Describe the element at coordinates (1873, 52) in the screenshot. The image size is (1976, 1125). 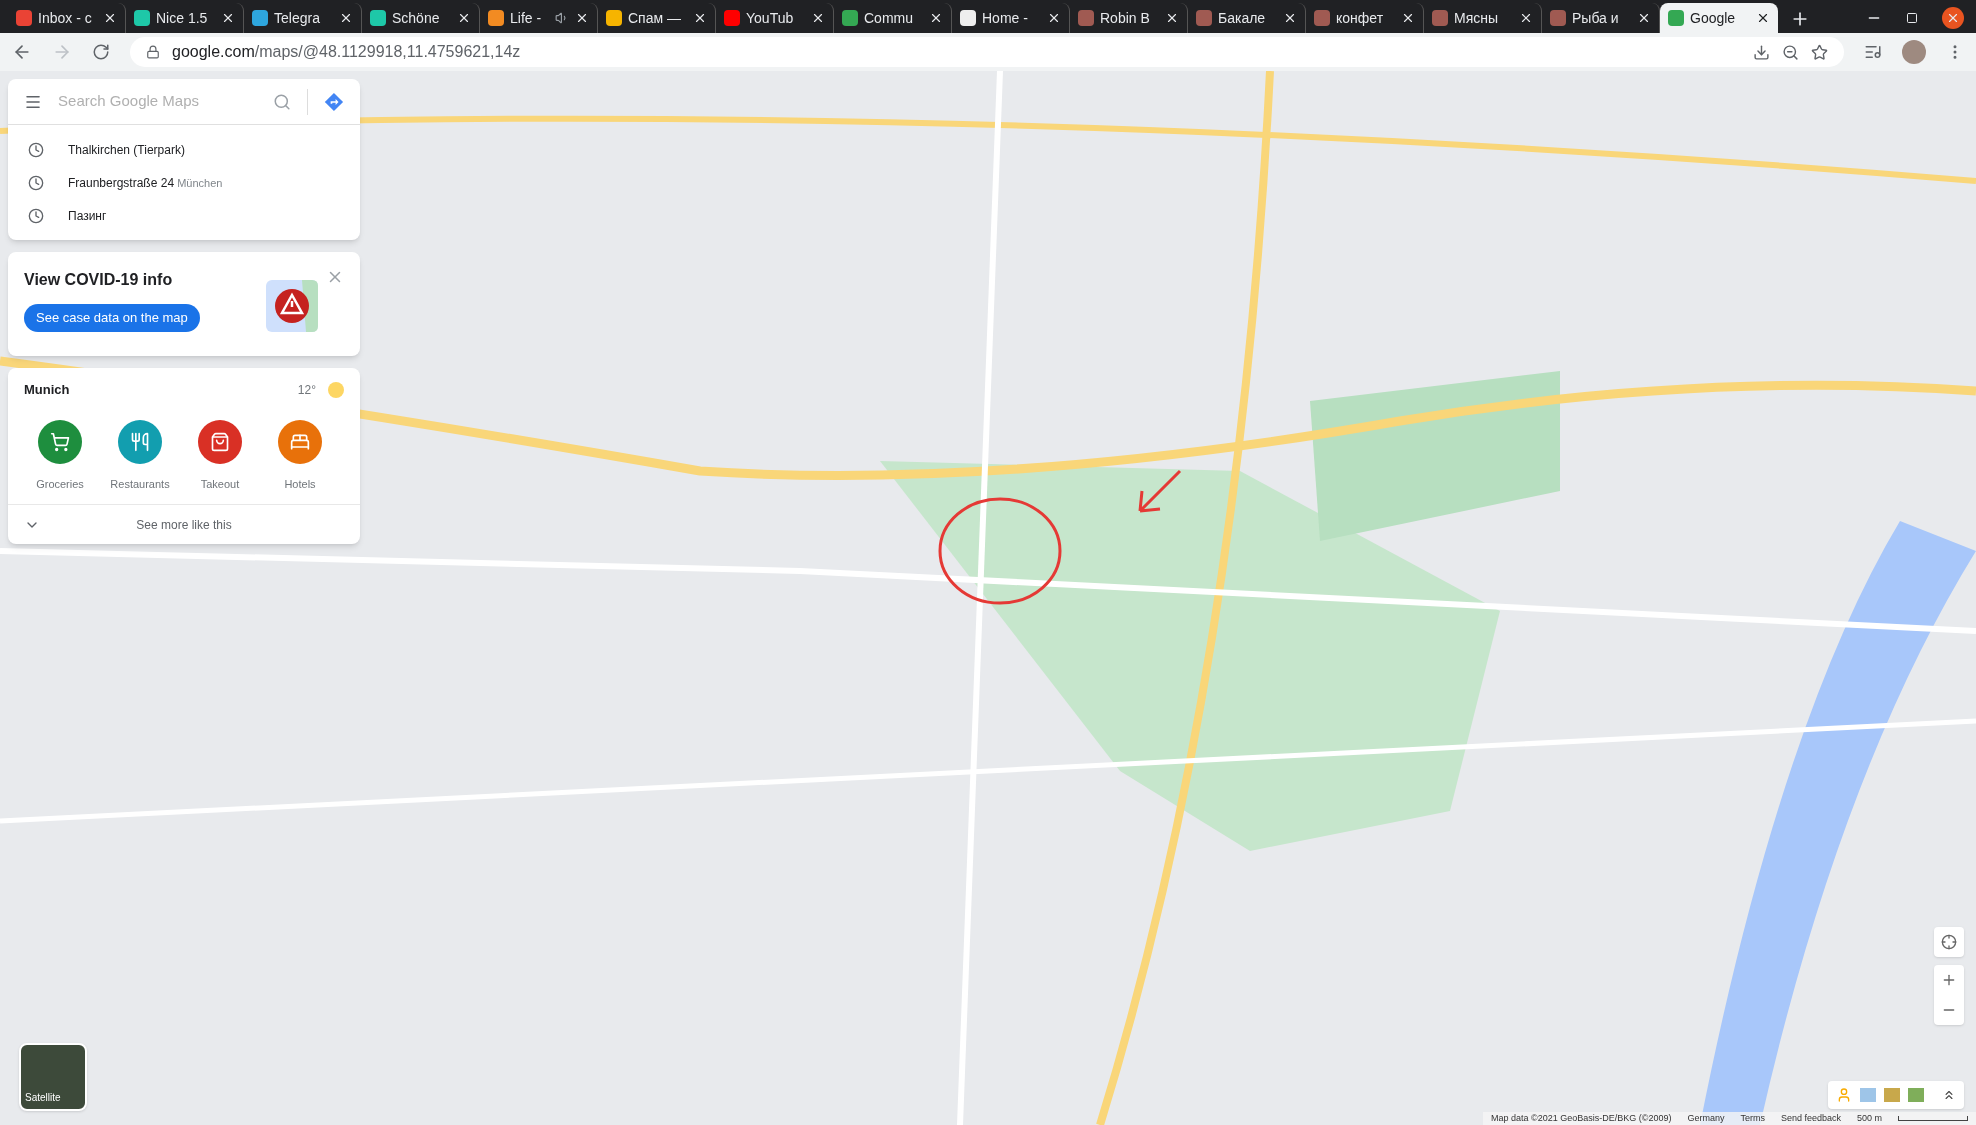
I see `media-icon` at that location.